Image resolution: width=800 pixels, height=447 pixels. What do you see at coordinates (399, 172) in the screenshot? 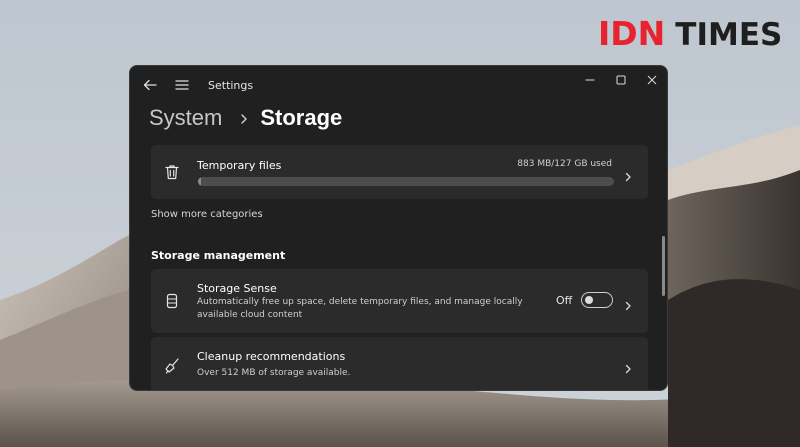
I see `temporary-files-card: Temporary files 883 MB/127 GB used` at bounding box center [399, 172].